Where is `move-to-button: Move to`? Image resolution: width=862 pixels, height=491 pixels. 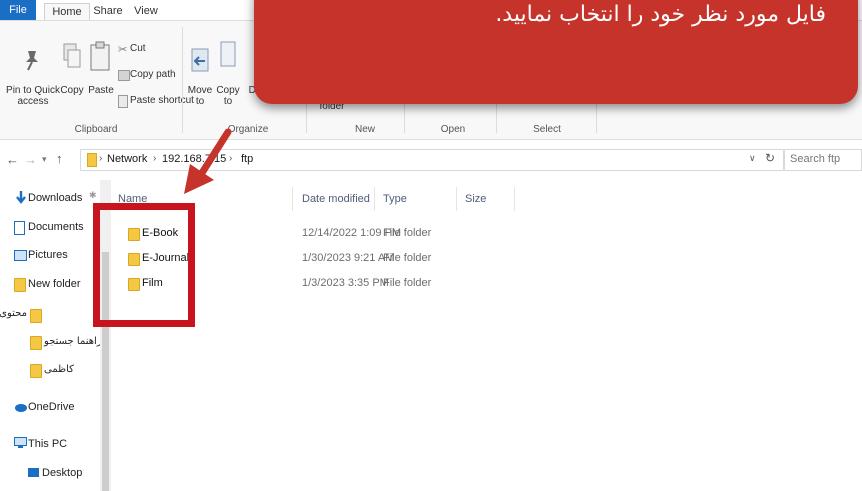
move-to-button: Move to is located at coordinates (200, 96).